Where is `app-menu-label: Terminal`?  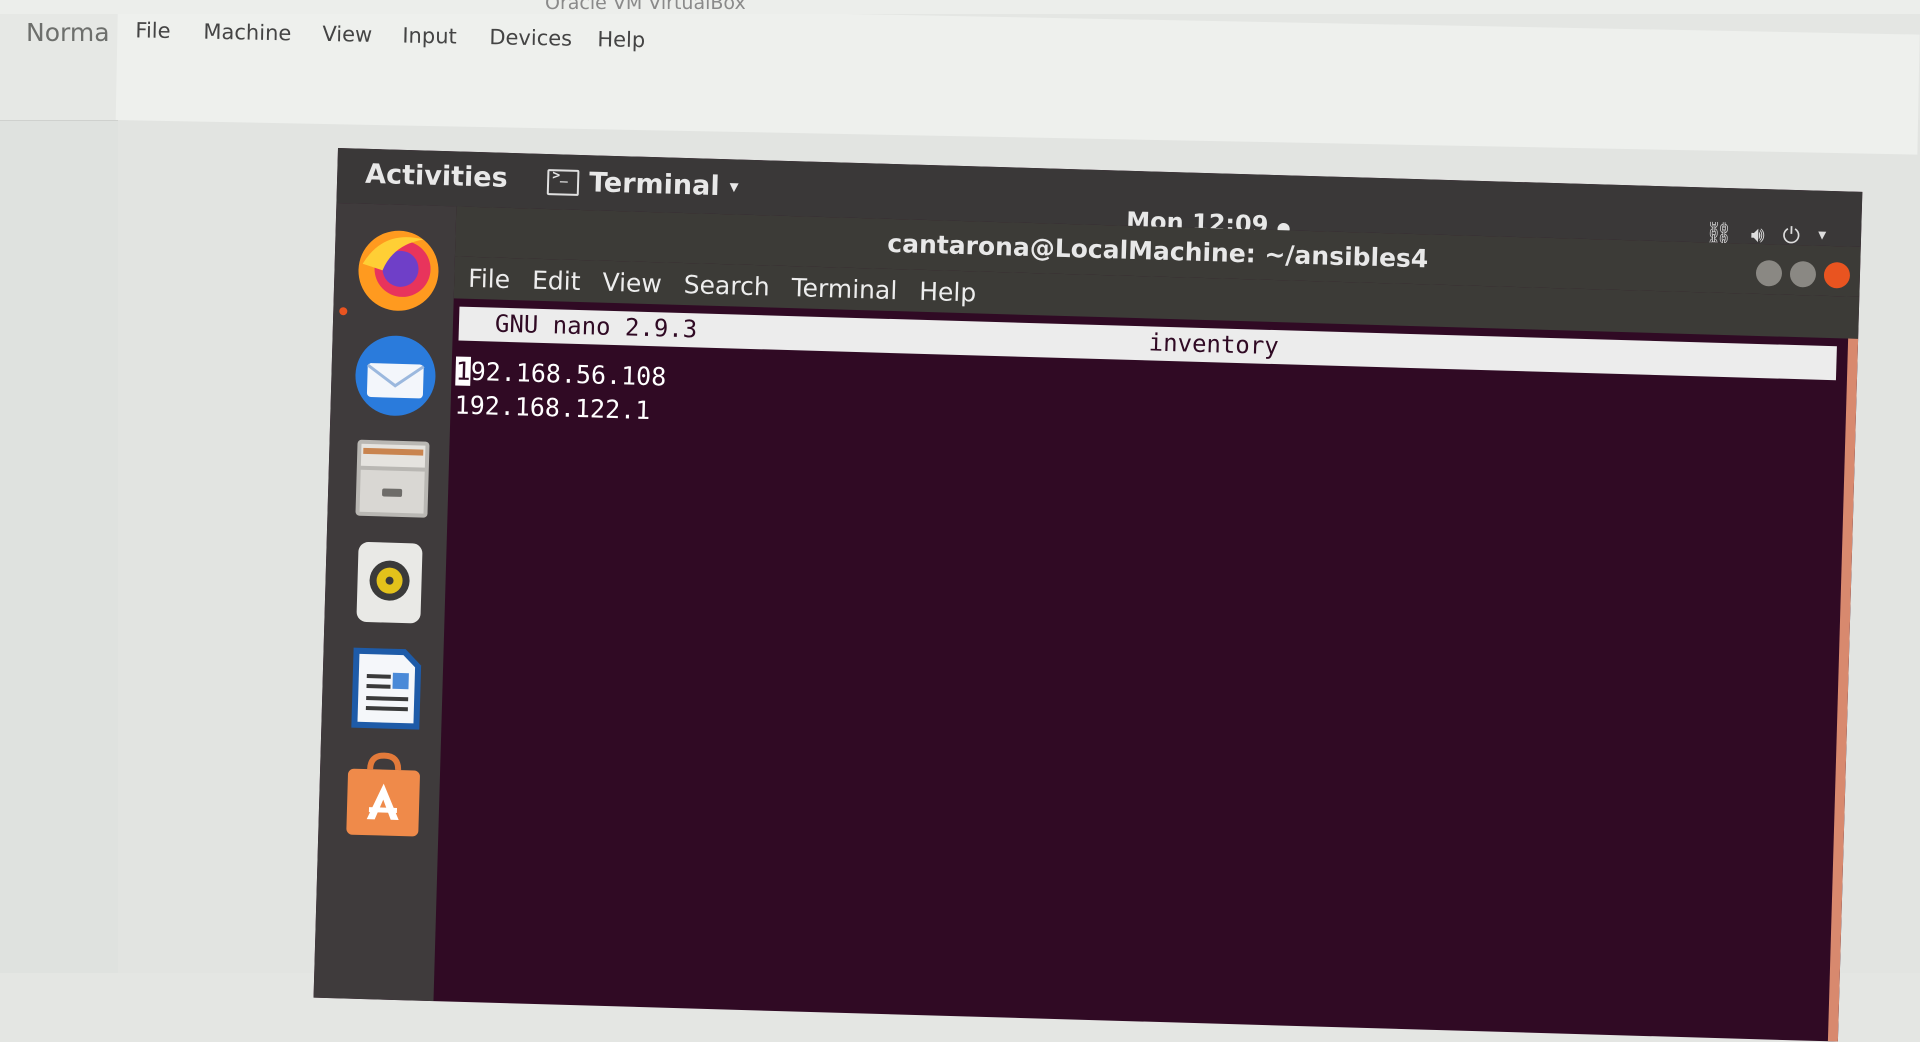
app-menu-label: Terminal is located at coordinates (654, 184).